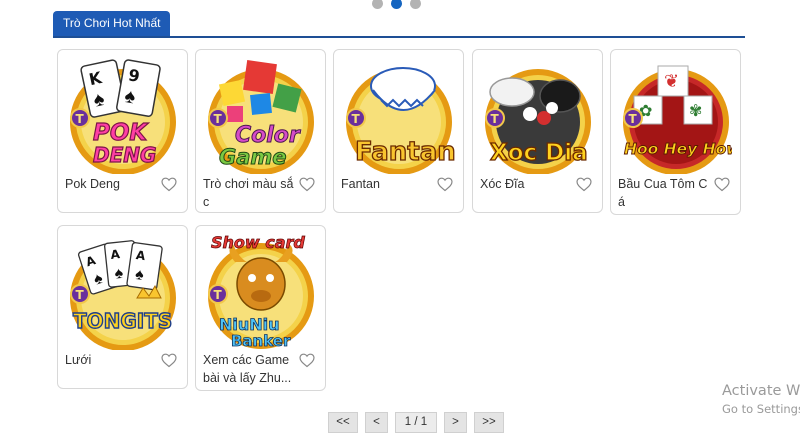 The width and height of the screenshot is (800, 439). What do you see at coordinates (538, 121) in the screenshot?
I see `xoc-dia-plate-icon: T Xoc Dia` at bounding box center [538, 121].